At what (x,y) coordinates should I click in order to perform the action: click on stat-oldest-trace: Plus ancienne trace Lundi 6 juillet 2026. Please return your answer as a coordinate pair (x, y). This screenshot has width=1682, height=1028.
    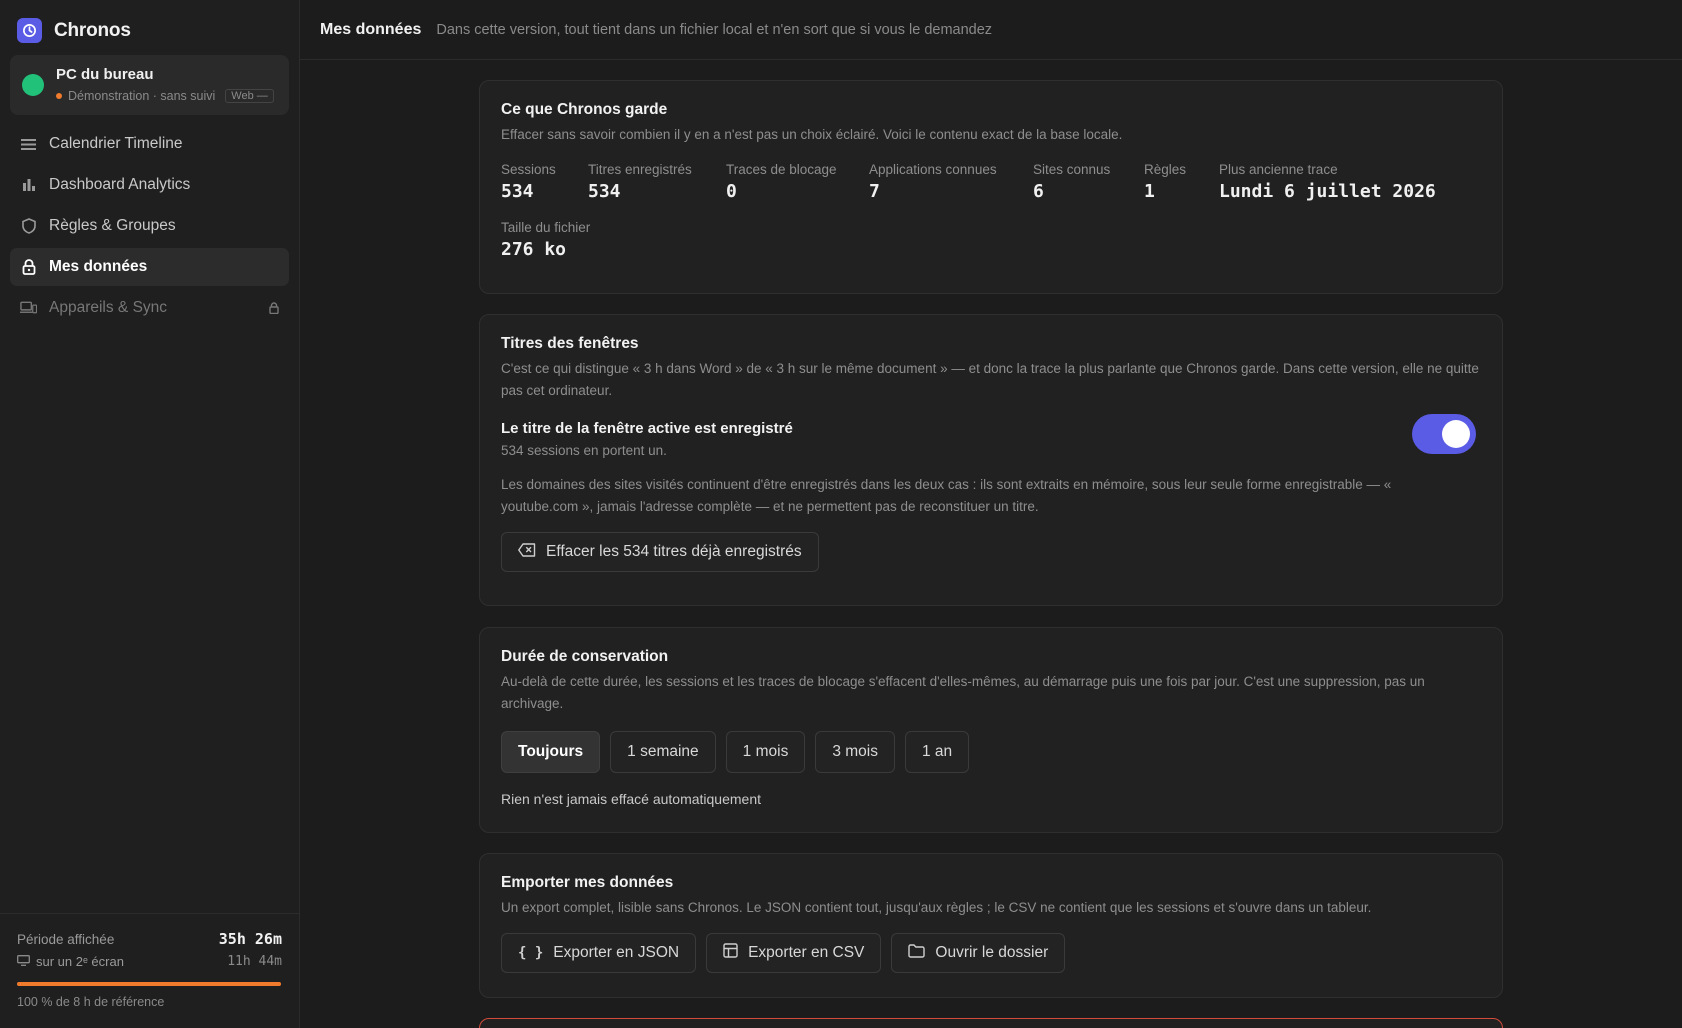
    Looking at the image, I should click on (1327, 182).